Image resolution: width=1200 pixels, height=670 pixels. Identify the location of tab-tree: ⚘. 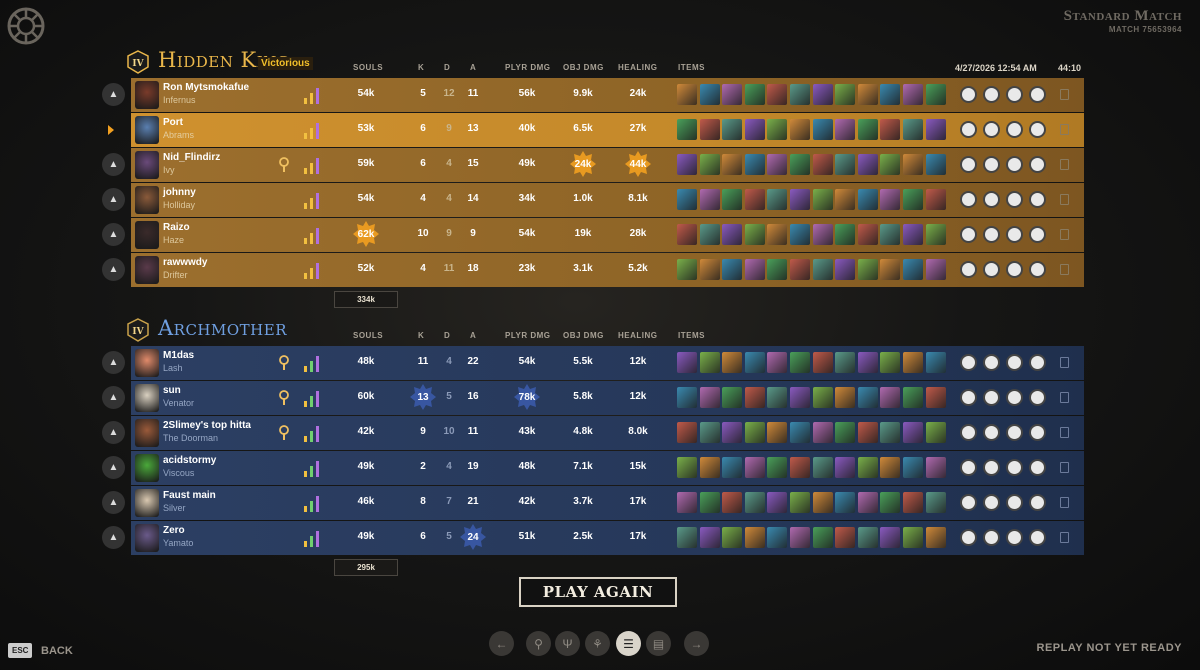
(597, 643).